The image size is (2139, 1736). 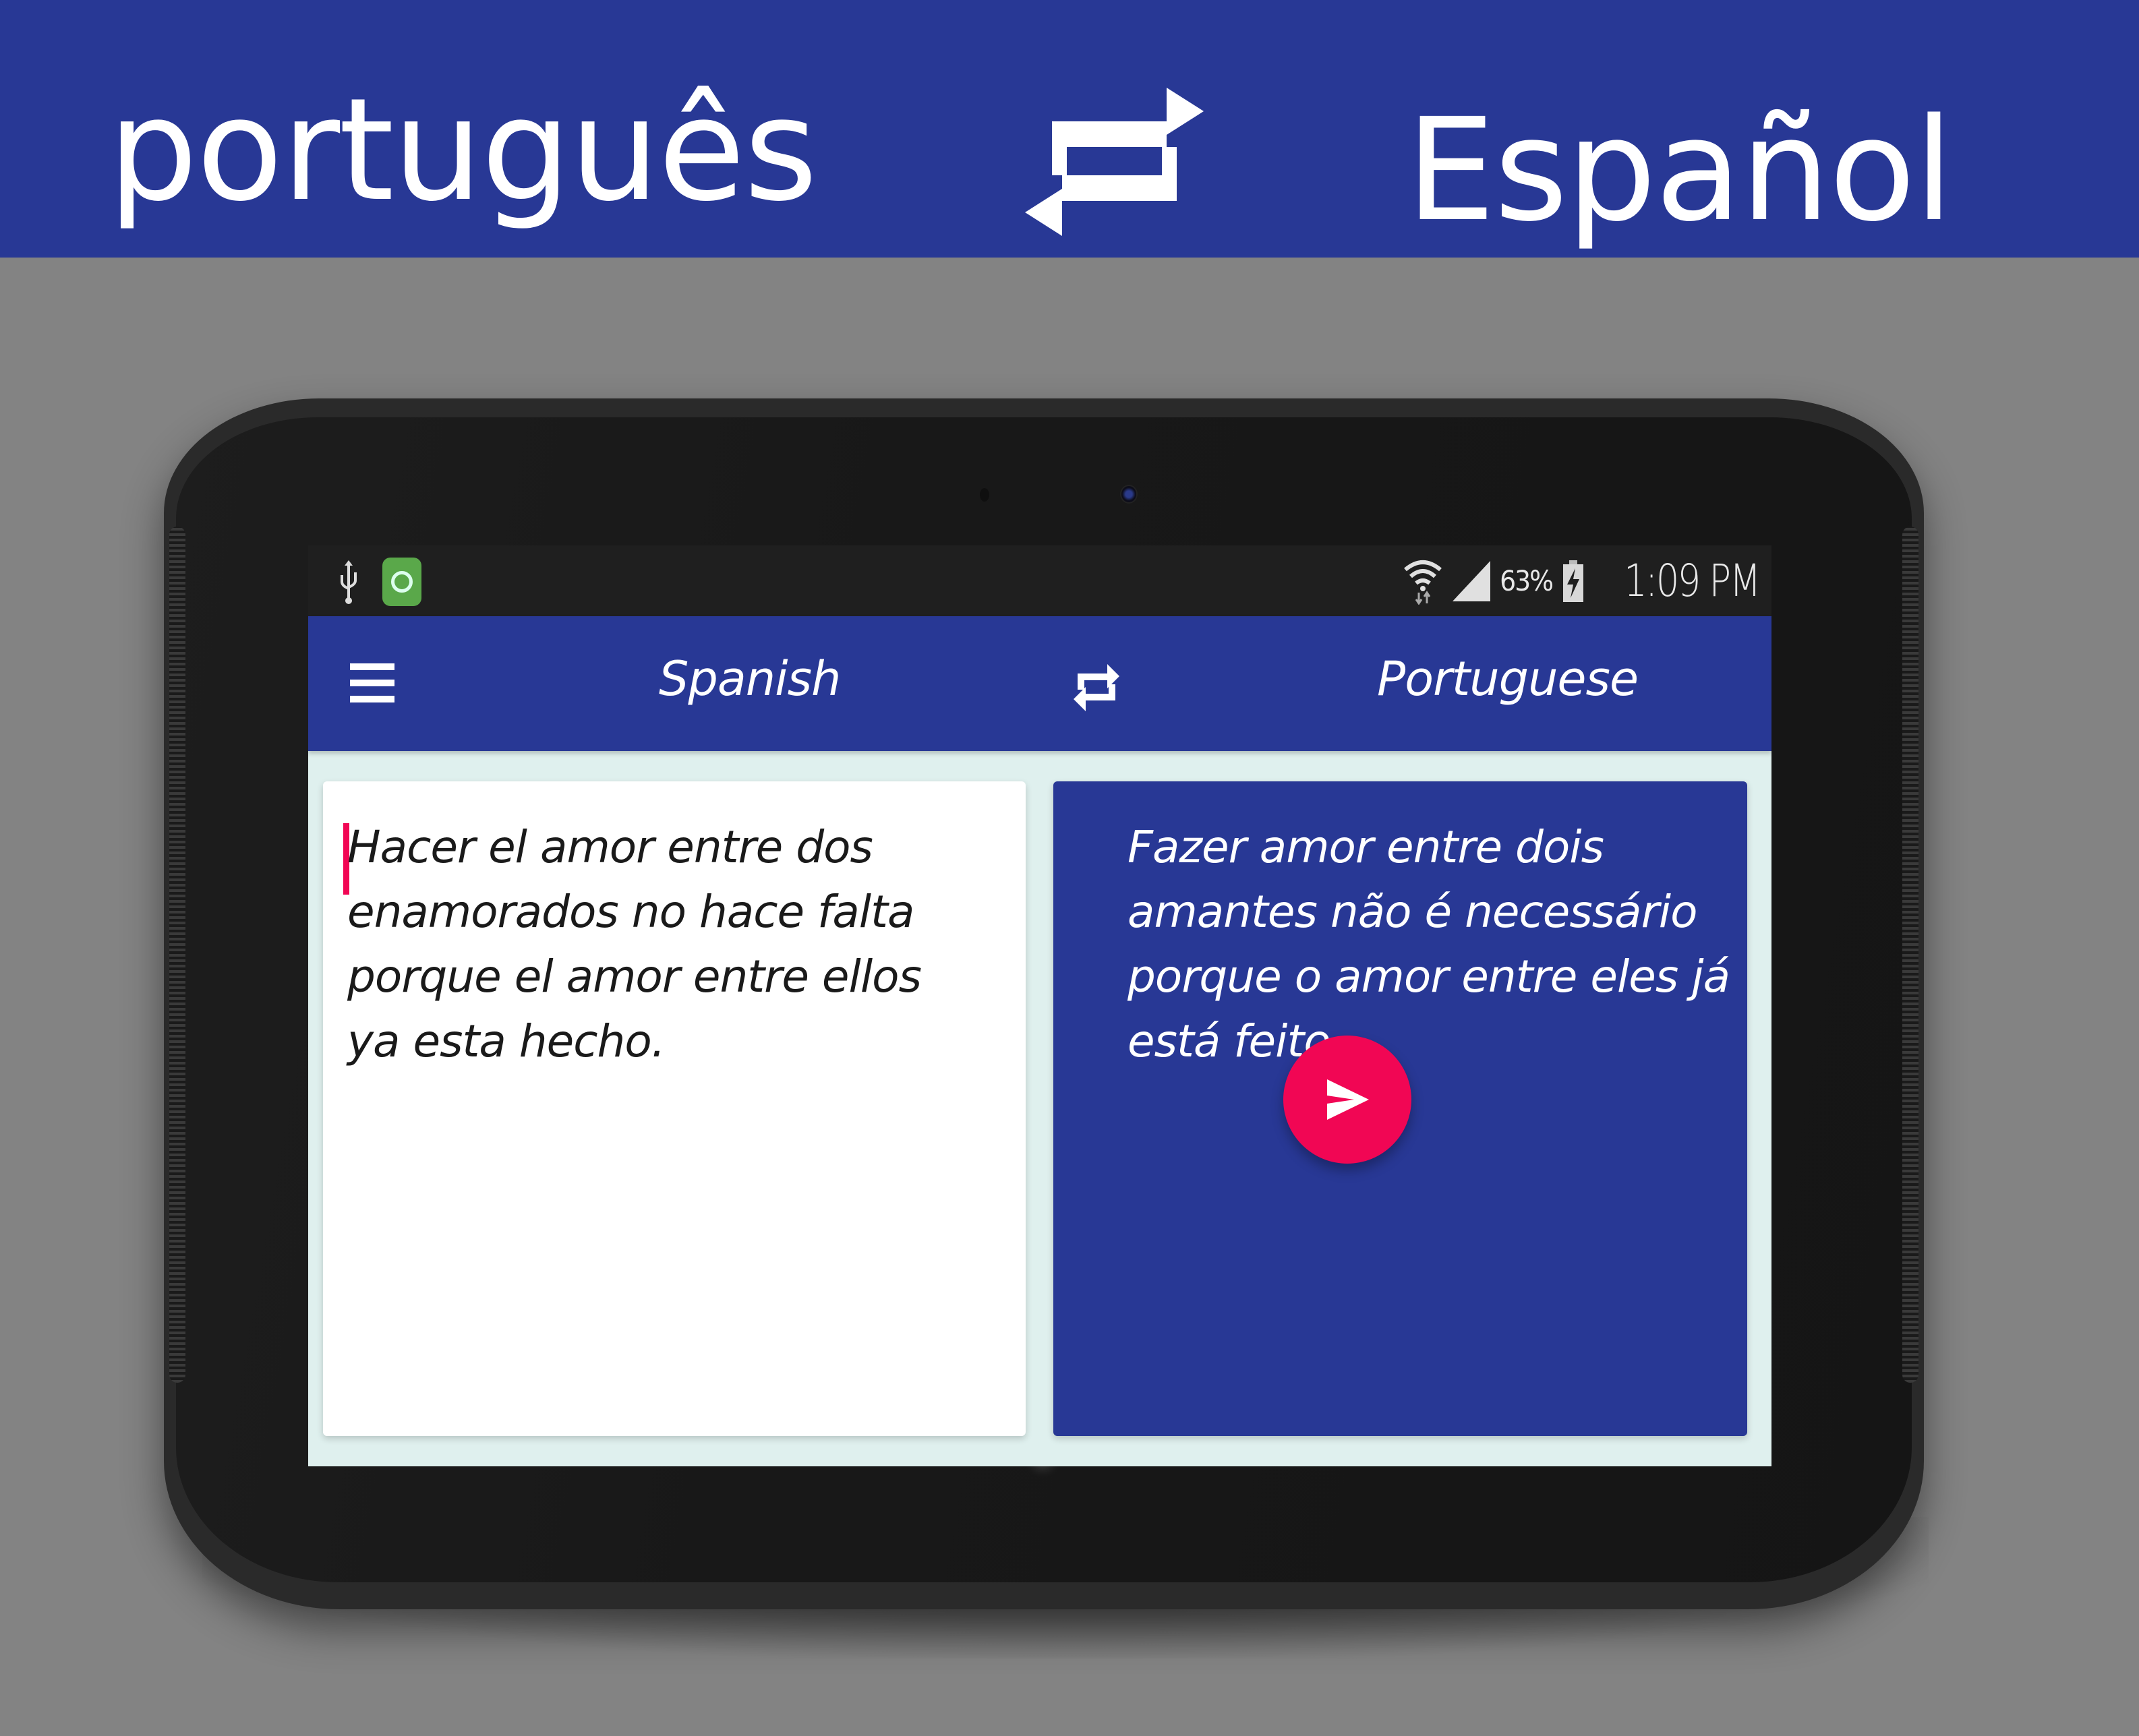 I want to click on light-sensor, so click(x=984, y=495).